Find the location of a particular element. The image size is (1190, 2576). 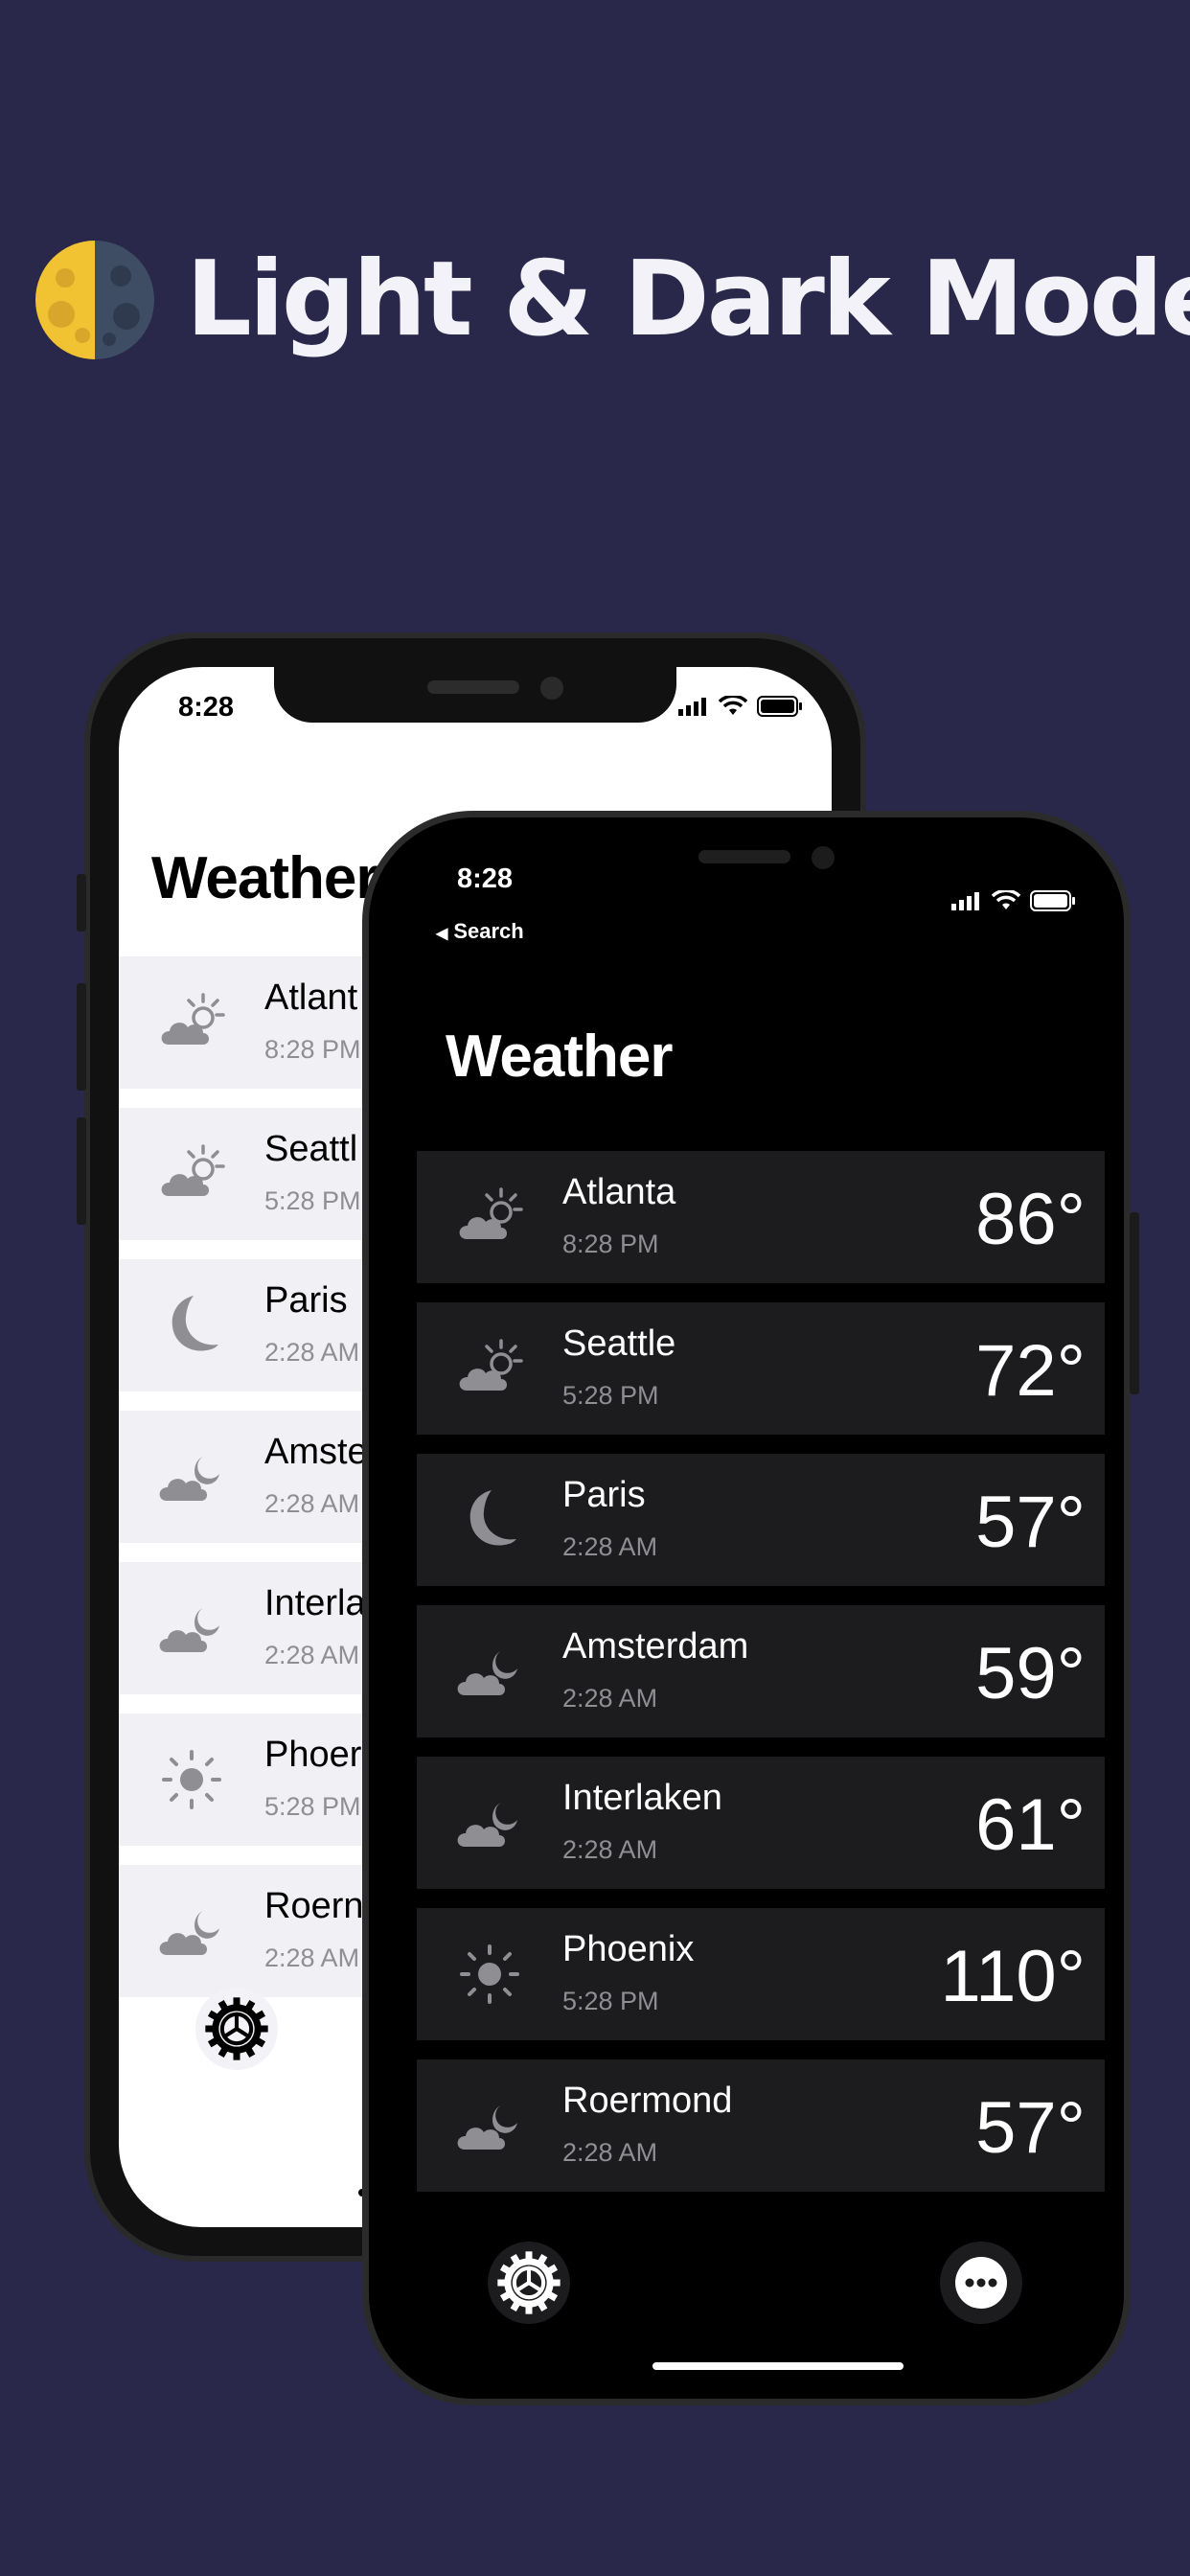

city-name: Interlaken is located at coordinates (642, 1798).